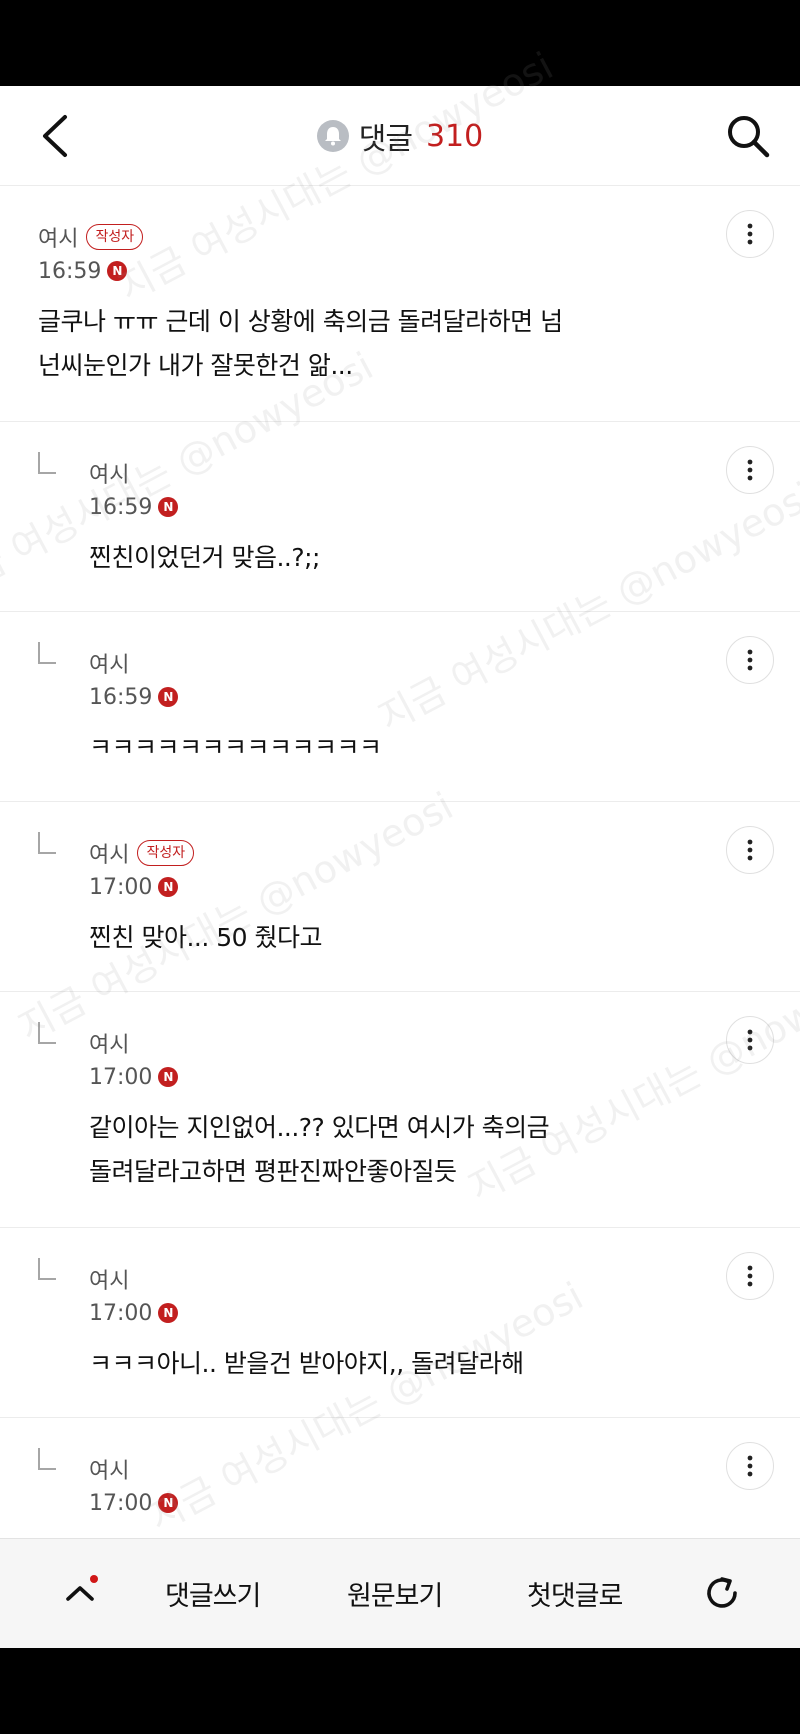 The height and width of the screenshot is (1734, 800). I want to click on search-icon, so click(749, 137).